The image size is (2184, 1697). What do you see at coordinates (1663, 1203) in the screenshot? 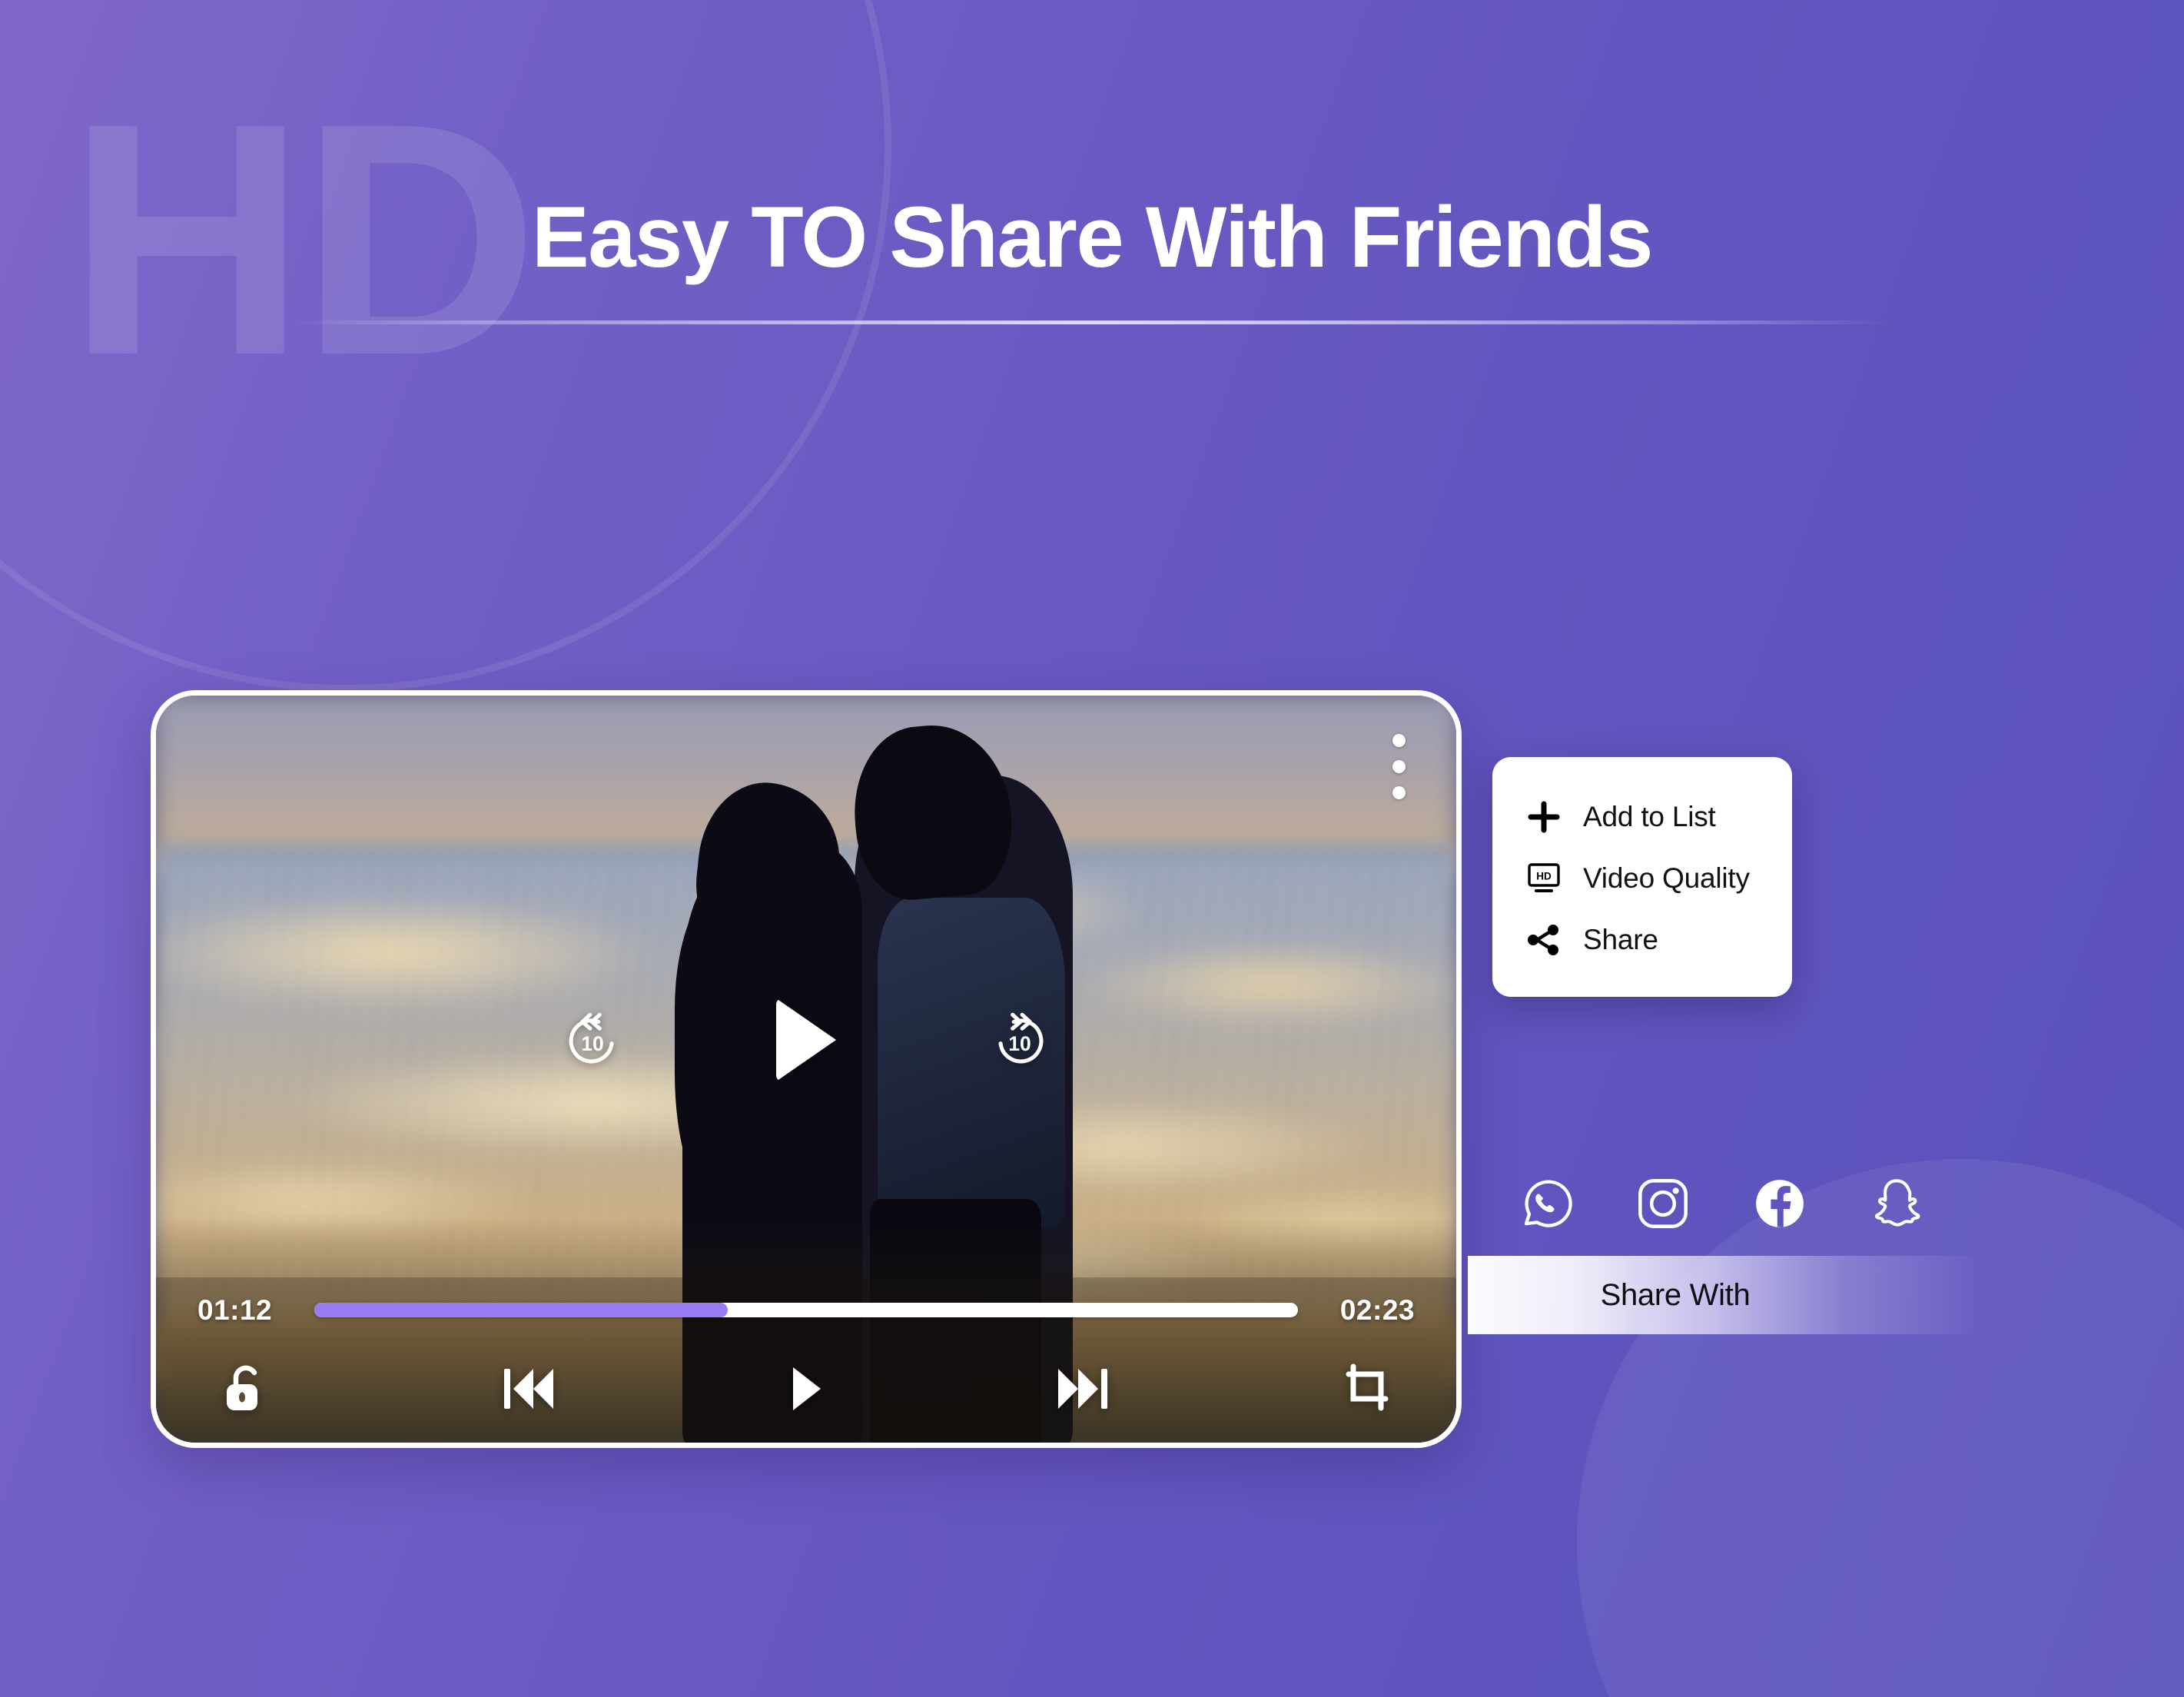
I see `instagram-icon` at bounding box center [1663, 1203].